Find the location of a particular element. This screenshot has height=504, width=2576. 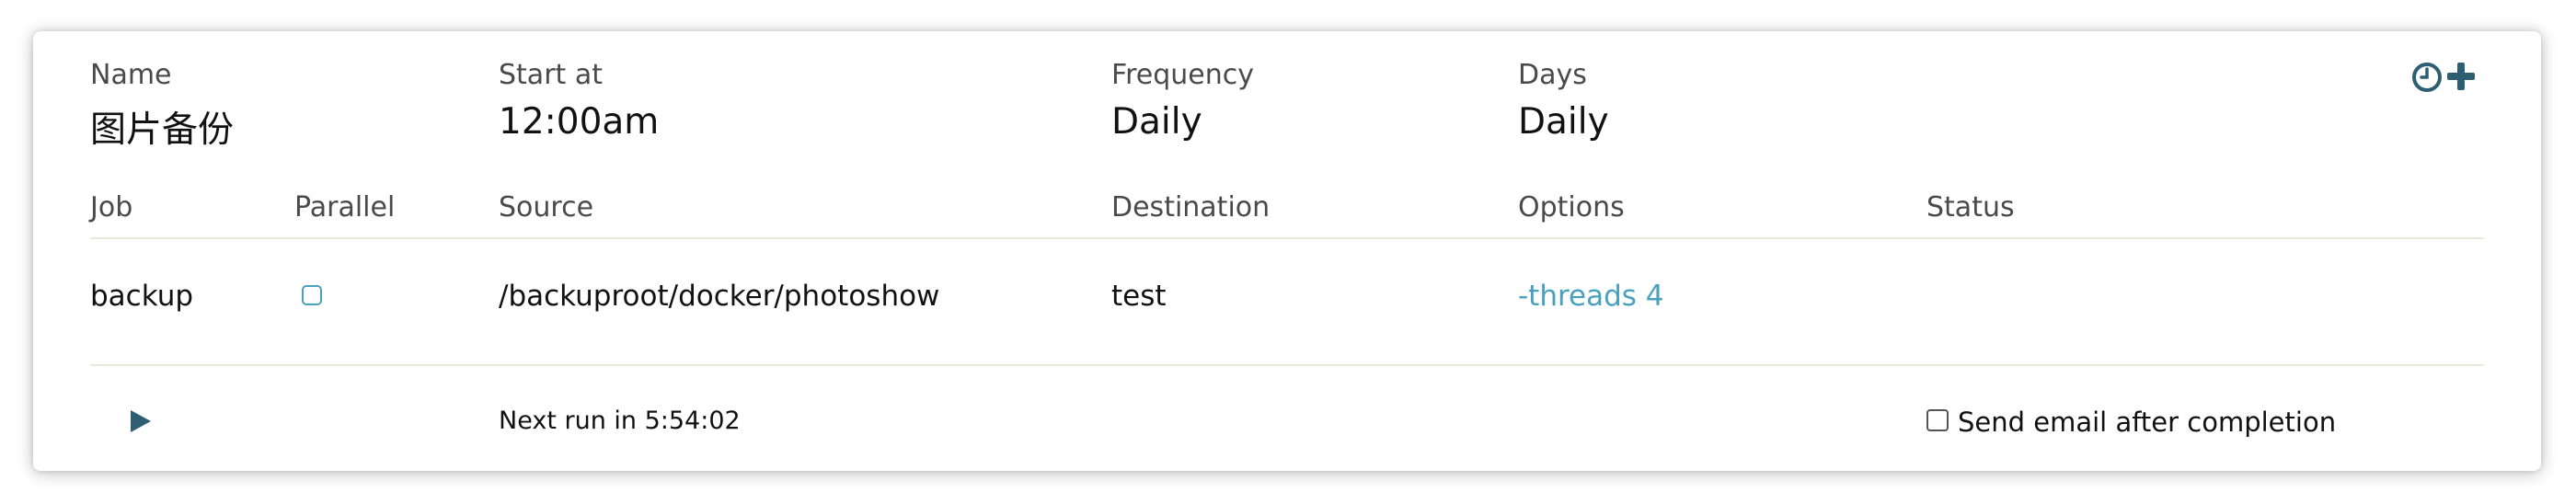

clock-icon is located at coordinates (2427, 77).